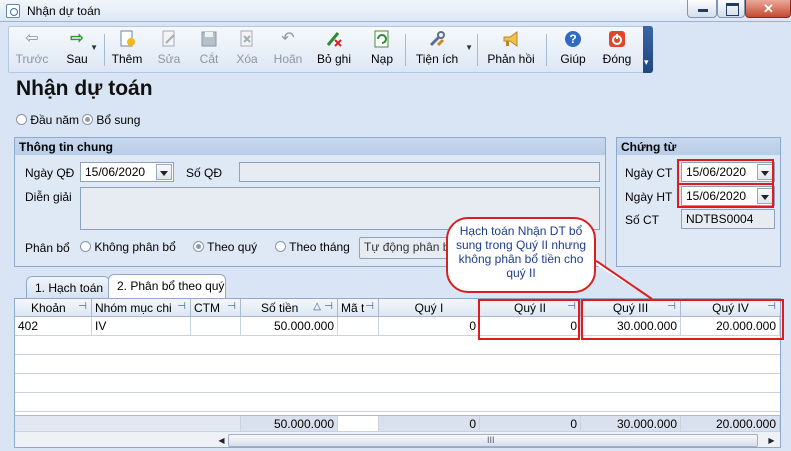 The height and width of the screenshot is (451, 791). What do you see at coordinates (613, 275) in the screenshot?
I see `callout-pointer` at bounding box center [613, 275].